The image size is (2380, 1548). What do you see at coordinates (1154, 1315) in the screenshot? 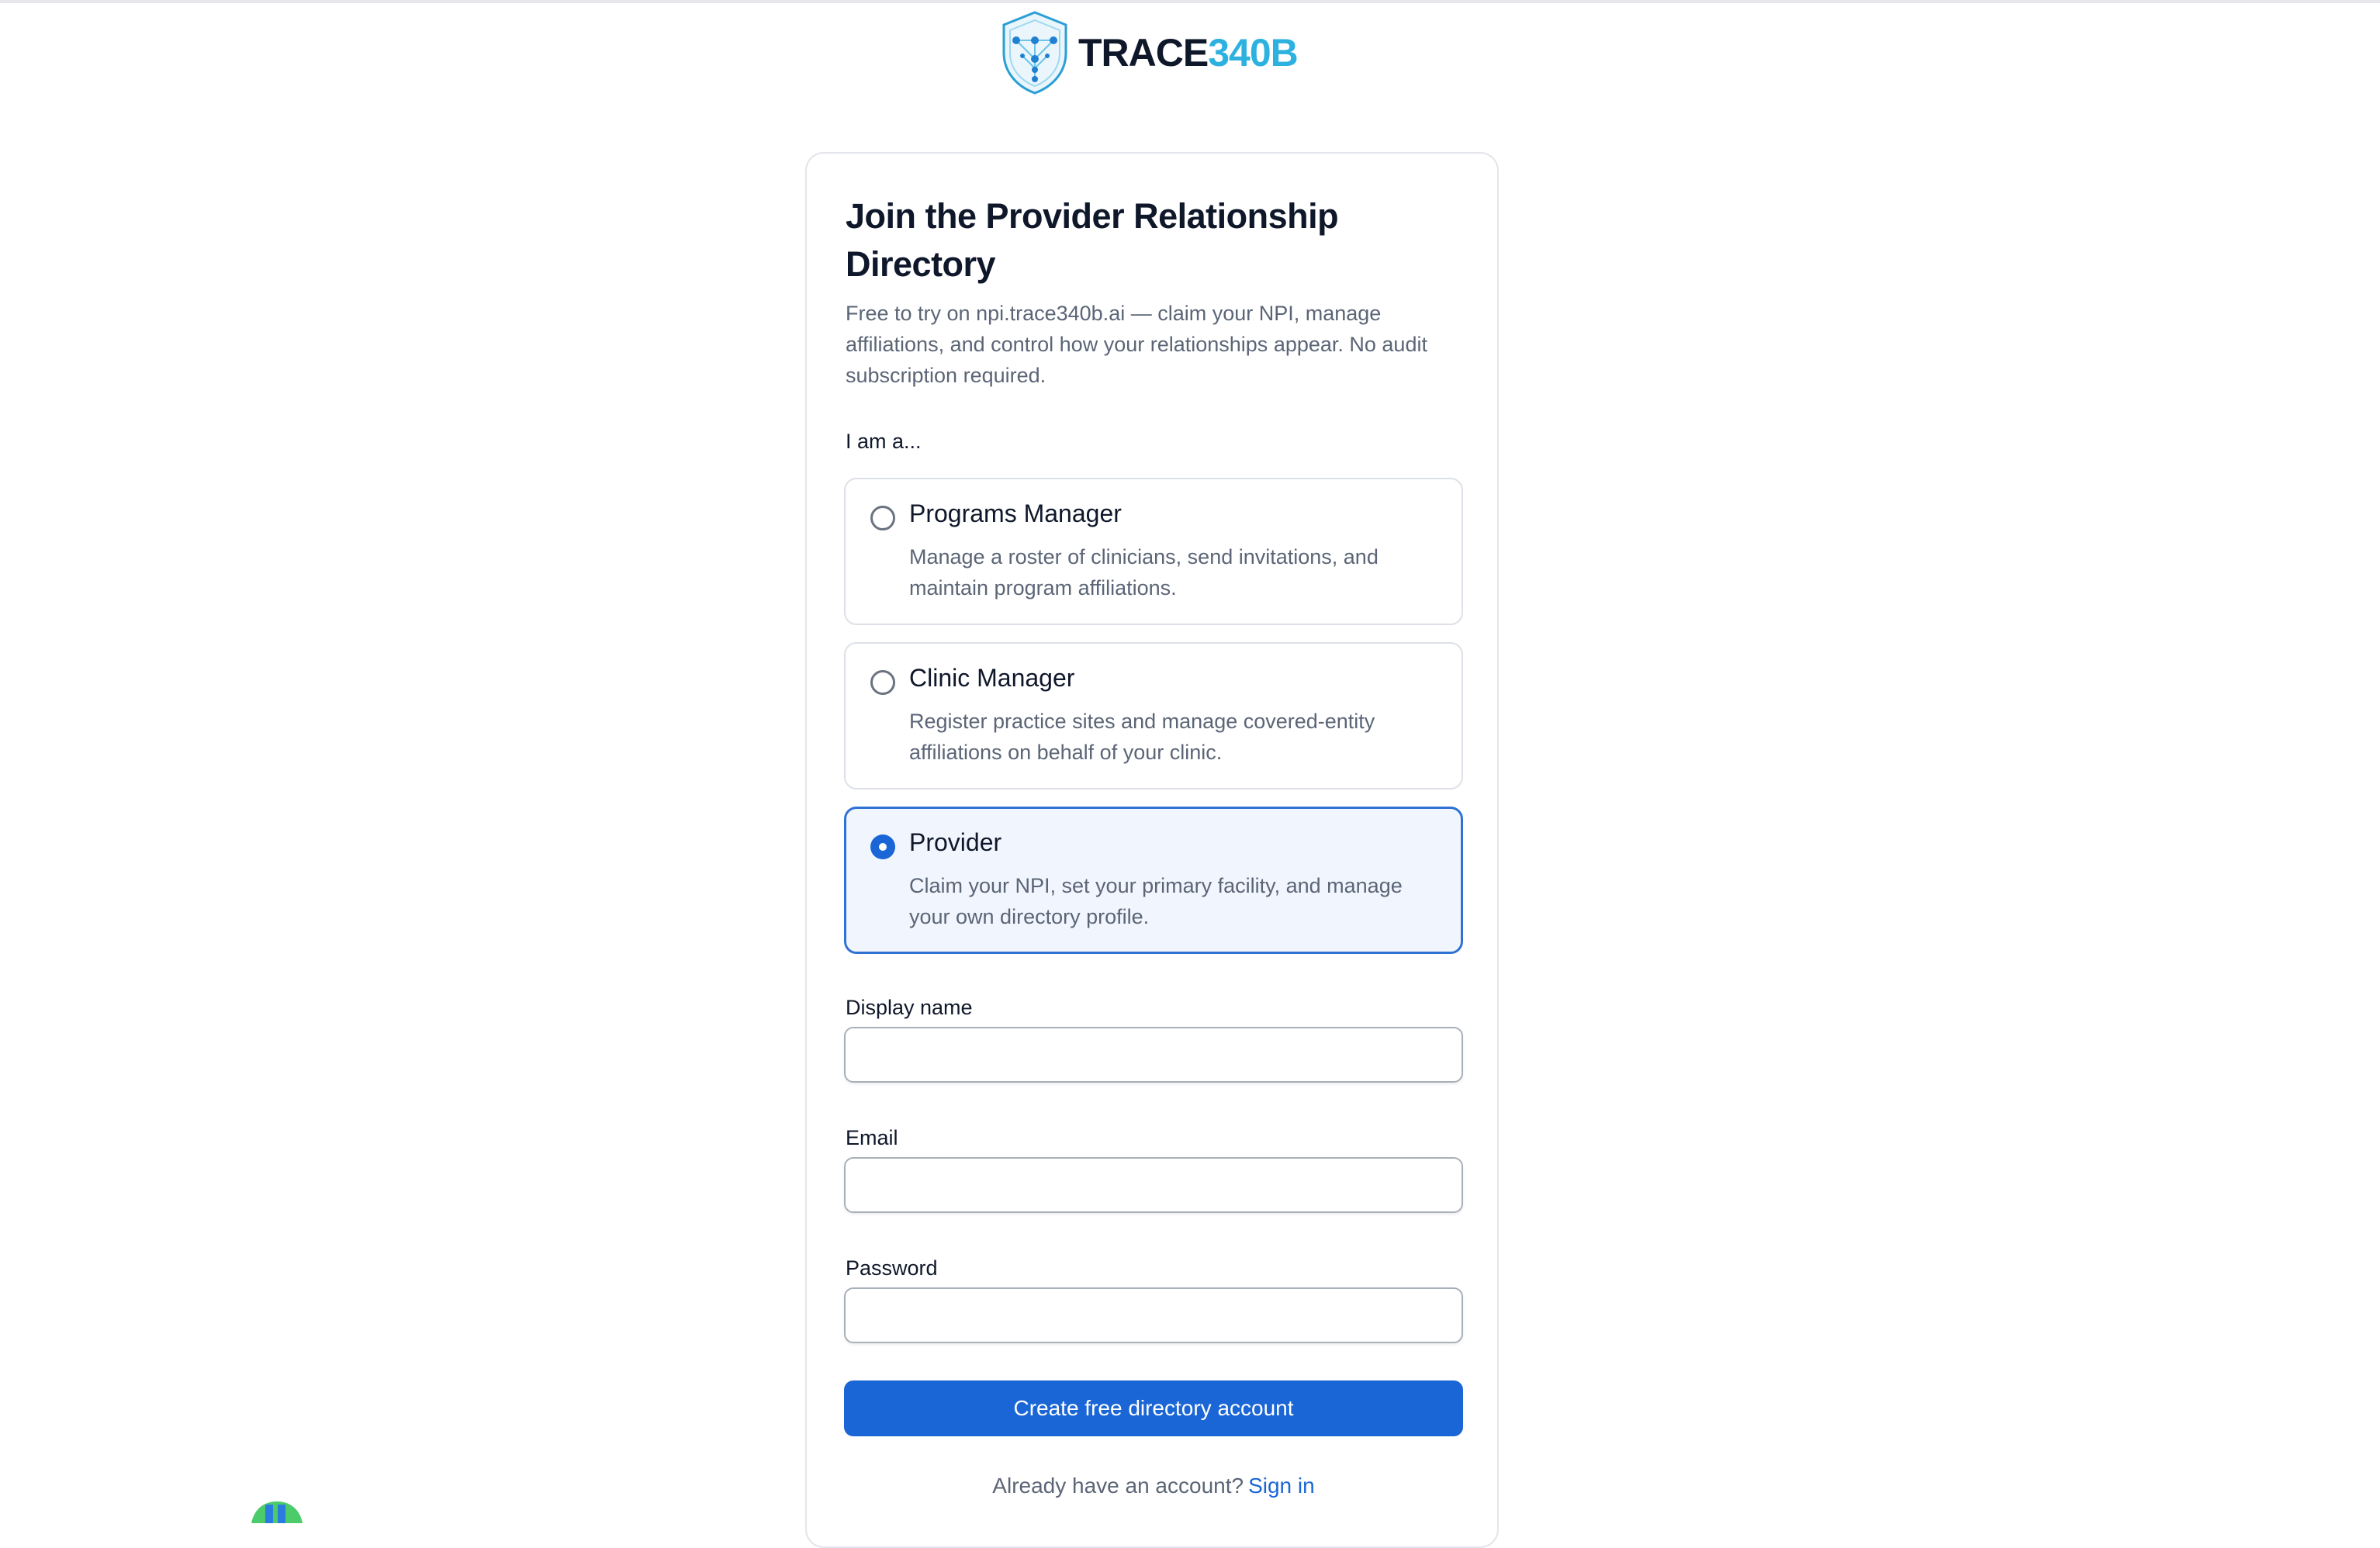
I see `password-input` at bounding box center [1154, 1315].